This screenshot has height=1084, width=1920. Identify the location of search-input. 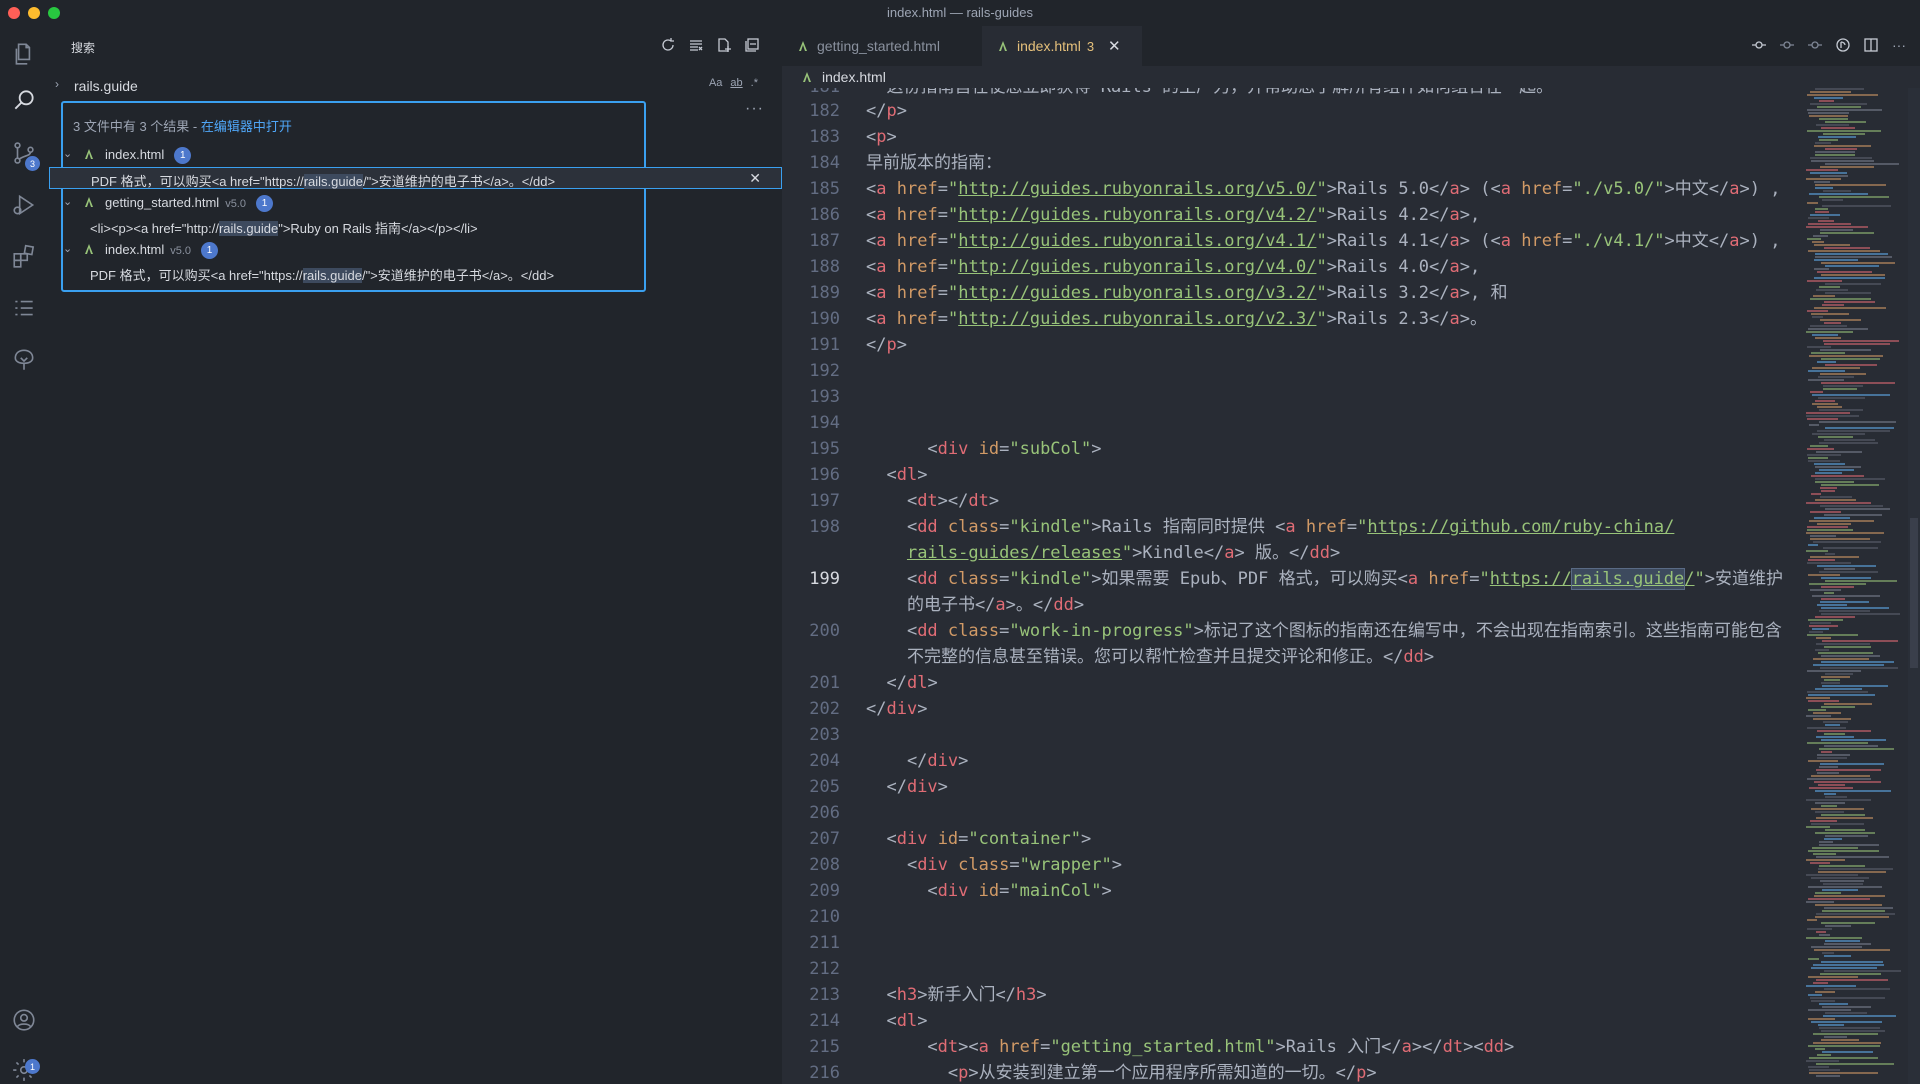
(394, 86).